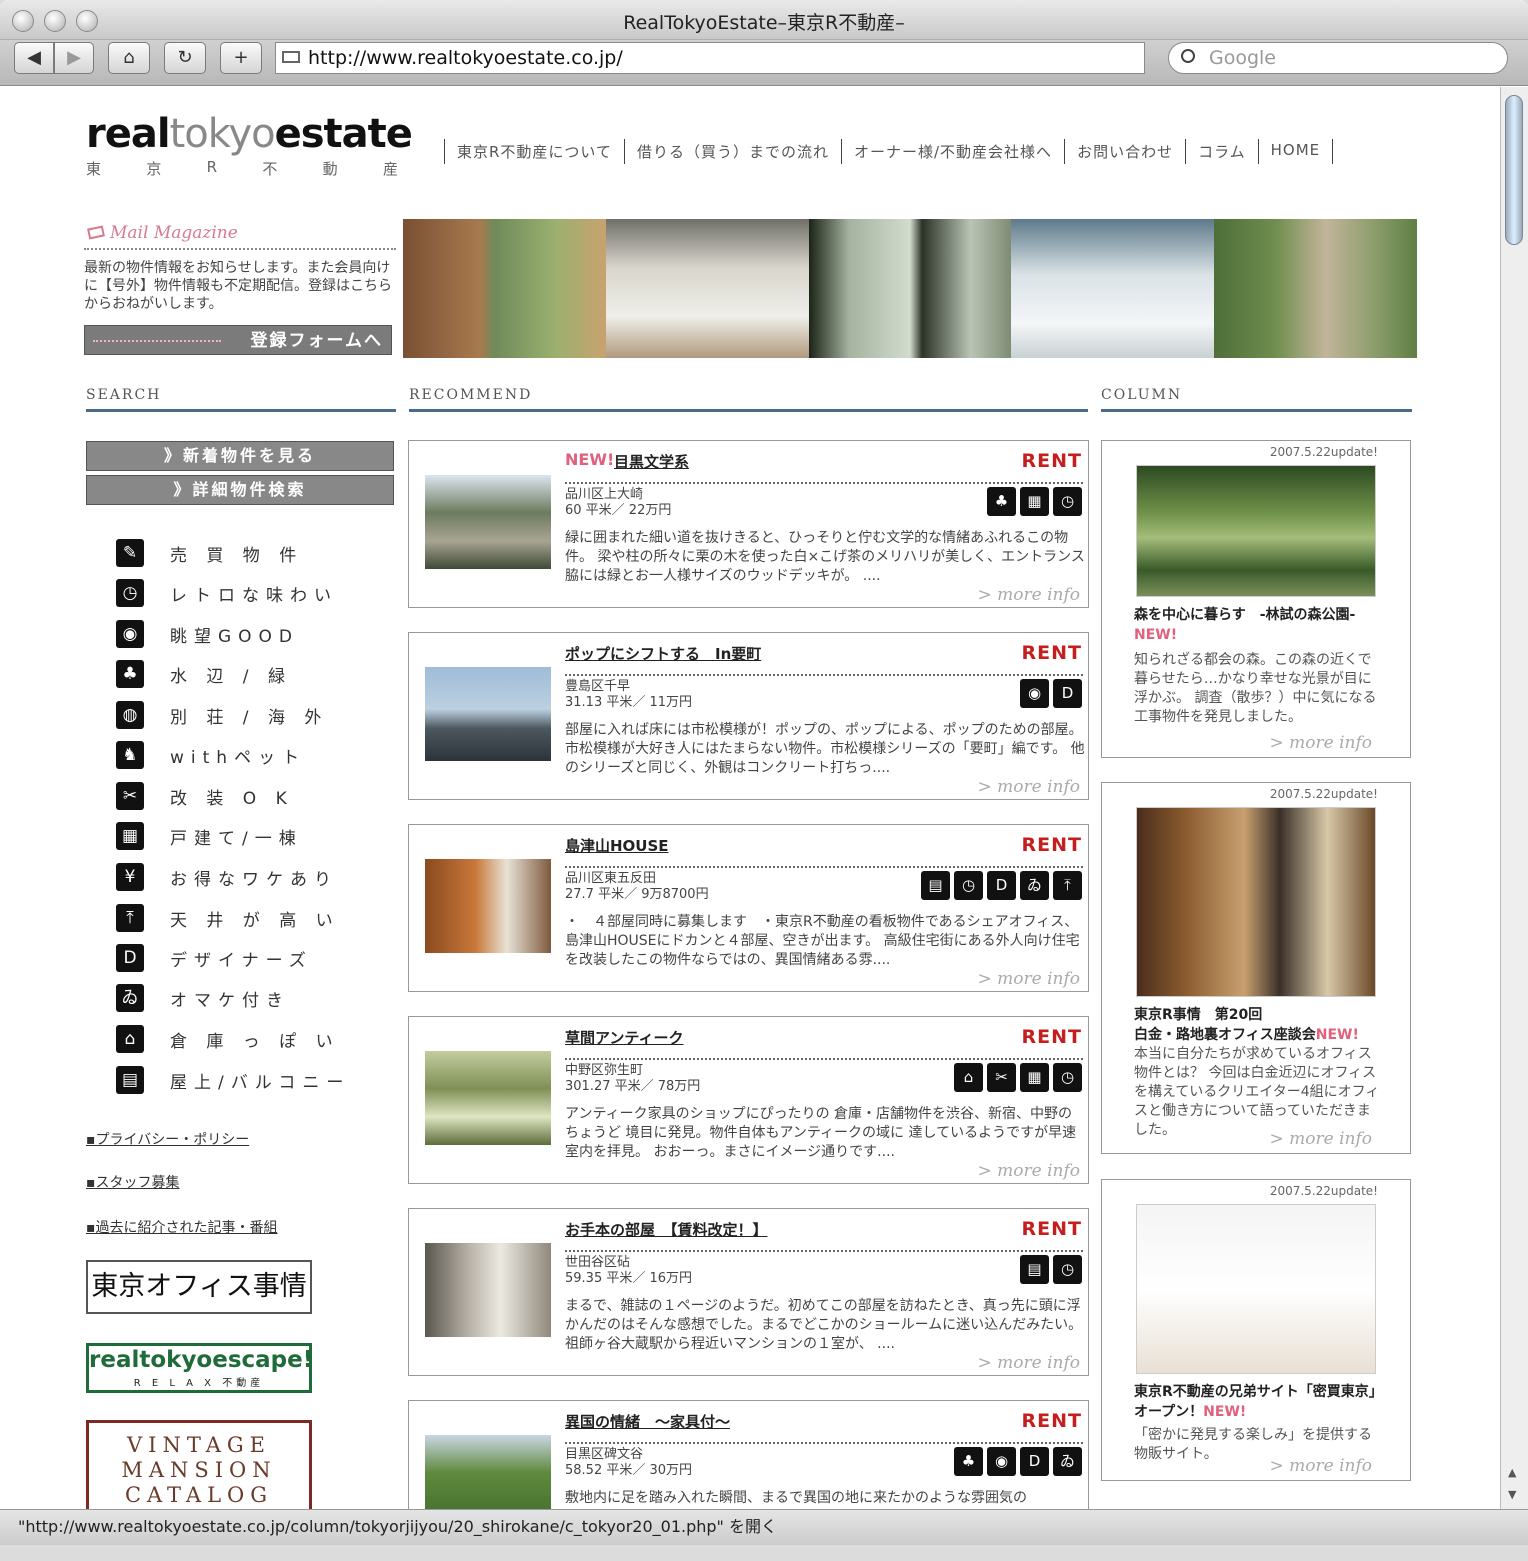 The width and height of the screenshot is (1528, 1561). I want to click on category-item: ⤒ 天 井 が 高 い, so click(228, 918).